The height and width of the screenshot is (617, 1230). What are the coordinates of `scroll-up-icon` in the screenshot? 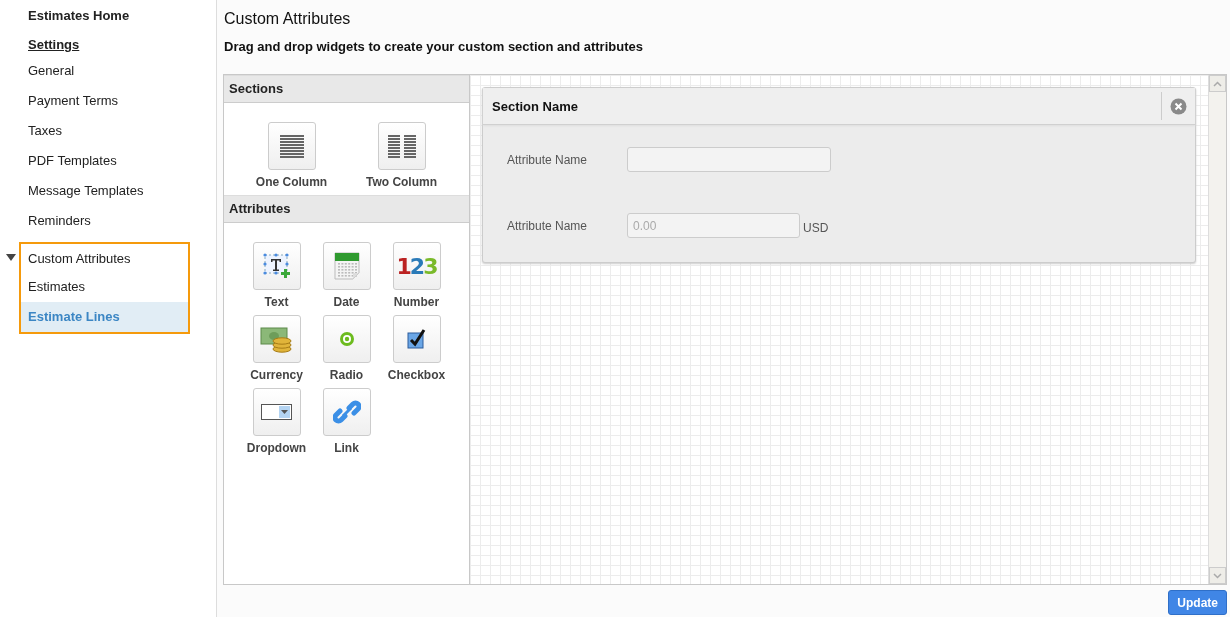 It's located at (1217, 83).